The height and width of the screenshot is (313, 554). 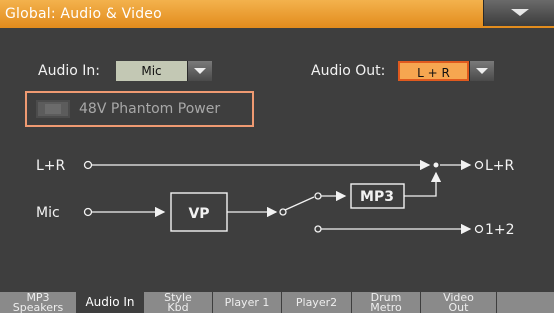 I want to click on tab-player-1: Player 1, so click(x=247, y=302).